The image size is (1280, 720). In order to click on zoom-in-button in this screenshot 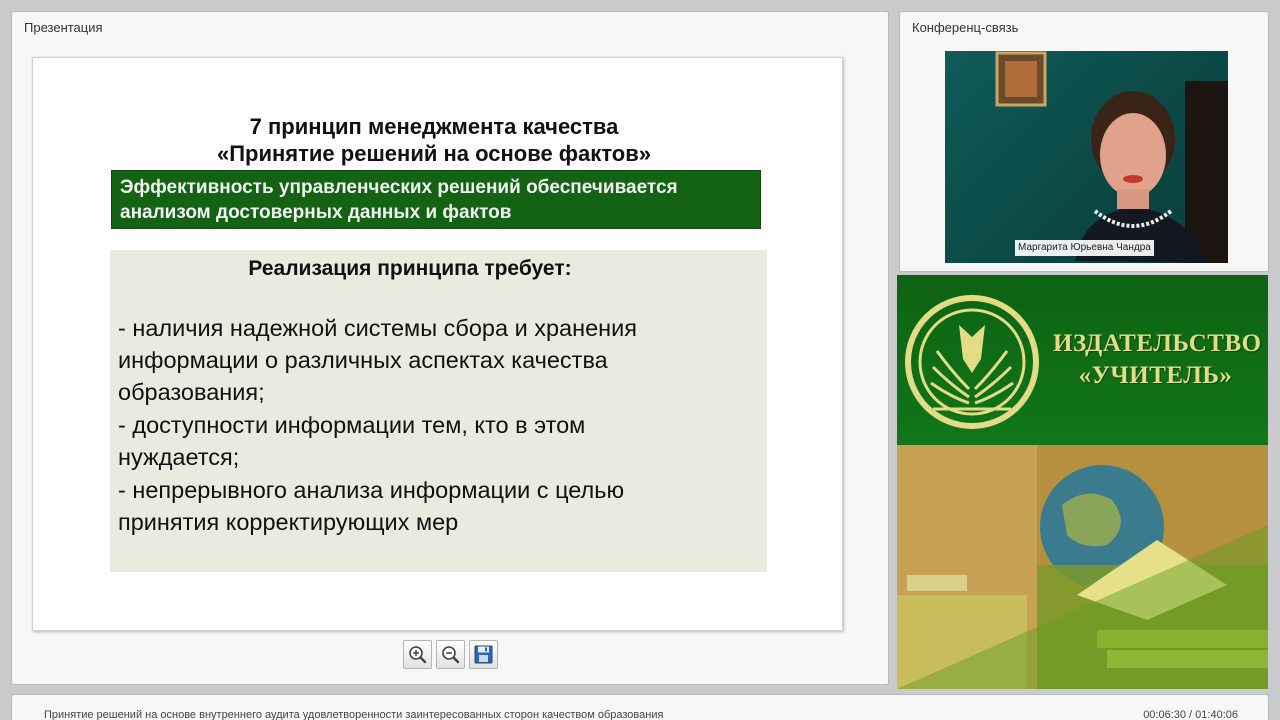, I will do `click(417, 654)`.